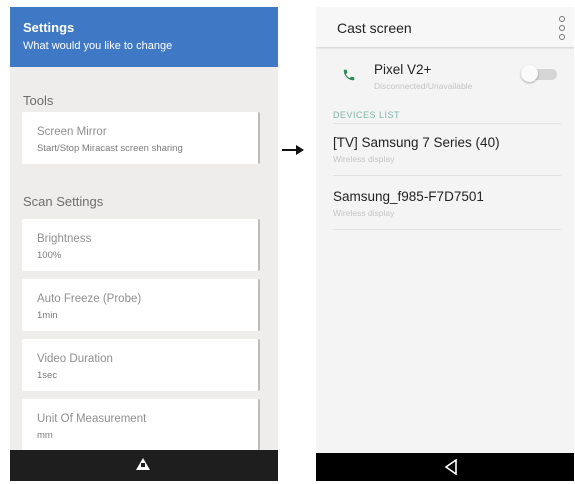 Image resolution: width=575 pixels, height=484 pixels. What do you see at coordinates (98, 46) in the screenshot?
I see `settings-subtitle: What would you like to change` at bounding box center [98, 46].